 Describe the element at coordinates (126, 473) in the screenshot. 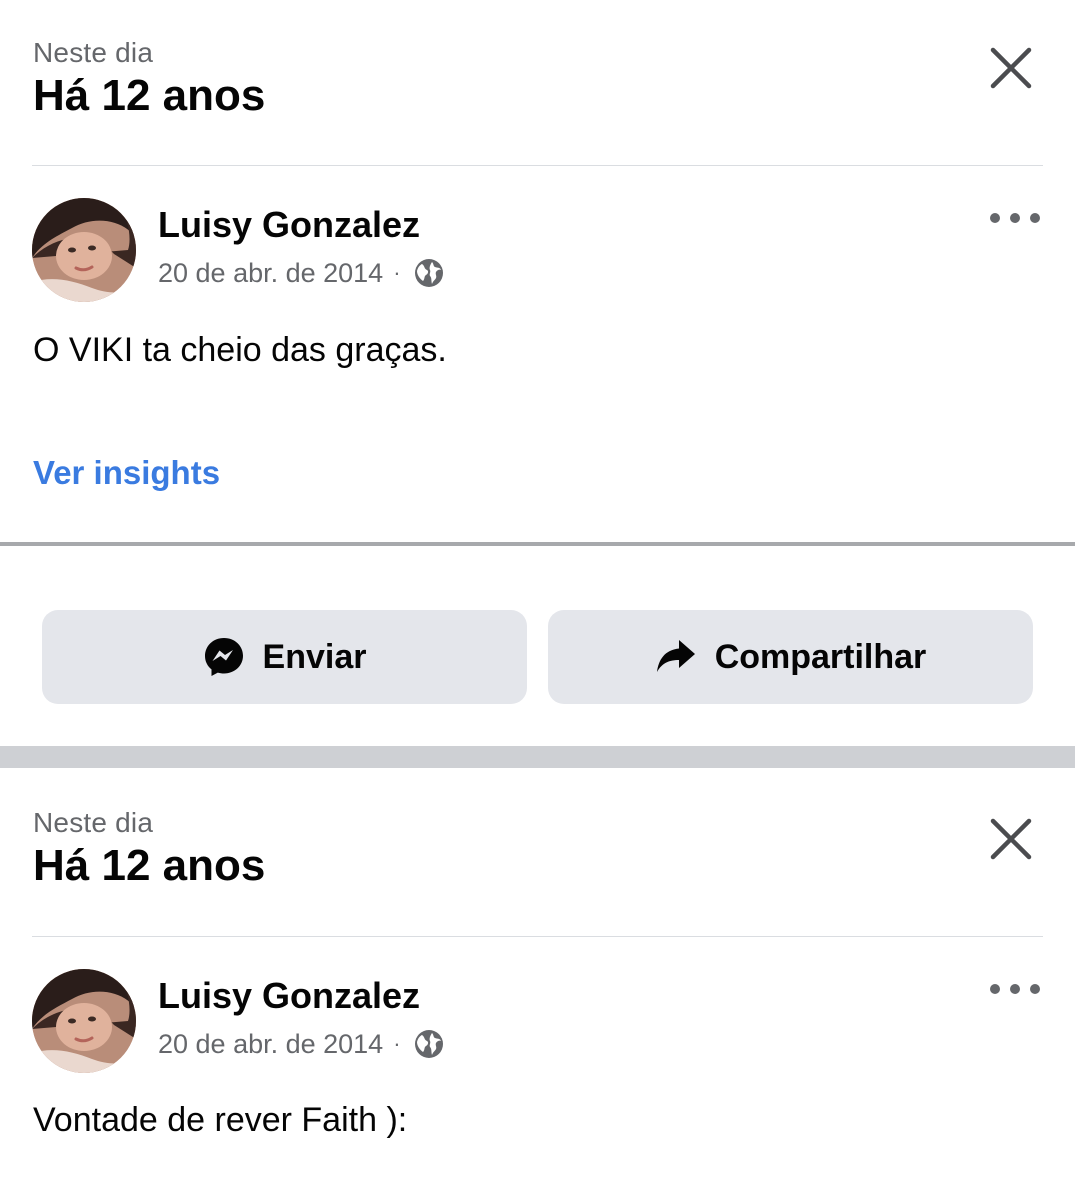

I see `view-insights-link: Ver insights` at that location.